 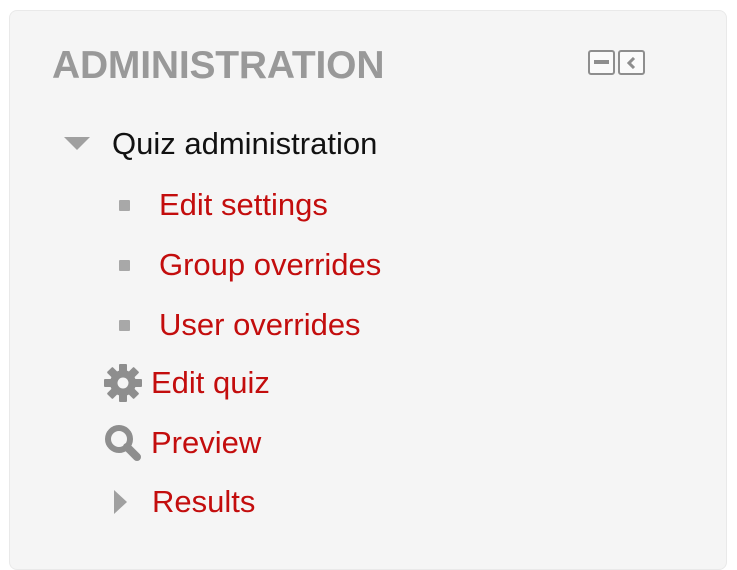 I want to click on chevron-left-icon, so click(x=630, y=62).